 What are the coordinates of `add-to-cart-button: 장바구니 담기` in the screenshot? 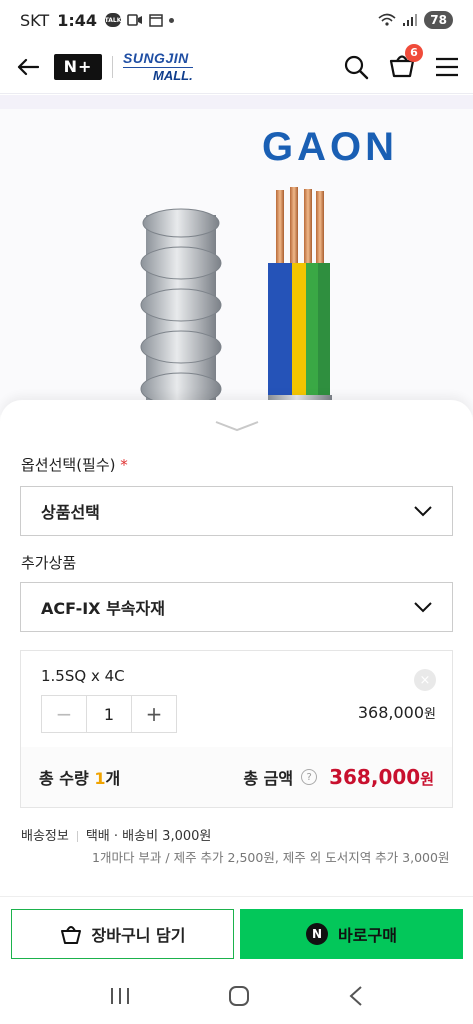 It's located at (122, 934).